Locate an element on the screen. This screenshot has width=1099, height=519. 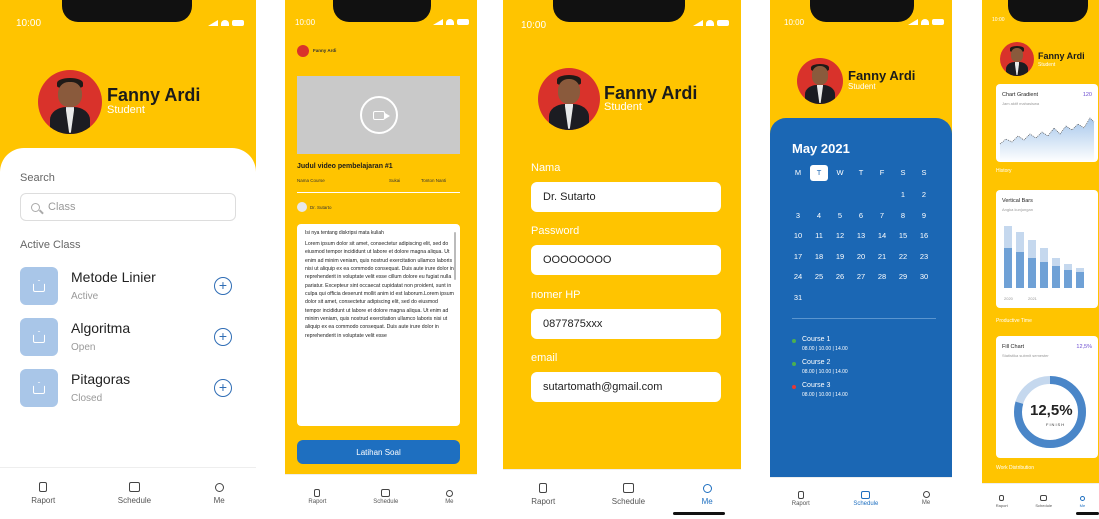
calendar-day: 27 is located at coordinates (861, 276).